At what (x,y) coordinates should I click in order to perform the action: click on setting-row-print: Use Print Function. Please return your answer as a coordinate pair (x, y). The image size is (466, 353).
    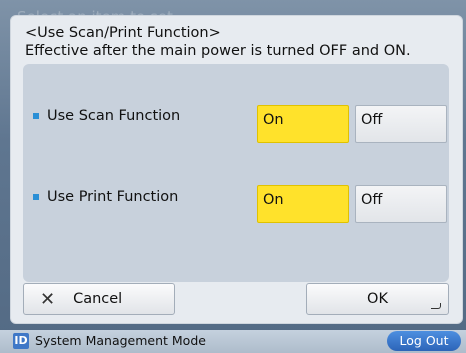
    Looking at the image, I should click on (105, 197).